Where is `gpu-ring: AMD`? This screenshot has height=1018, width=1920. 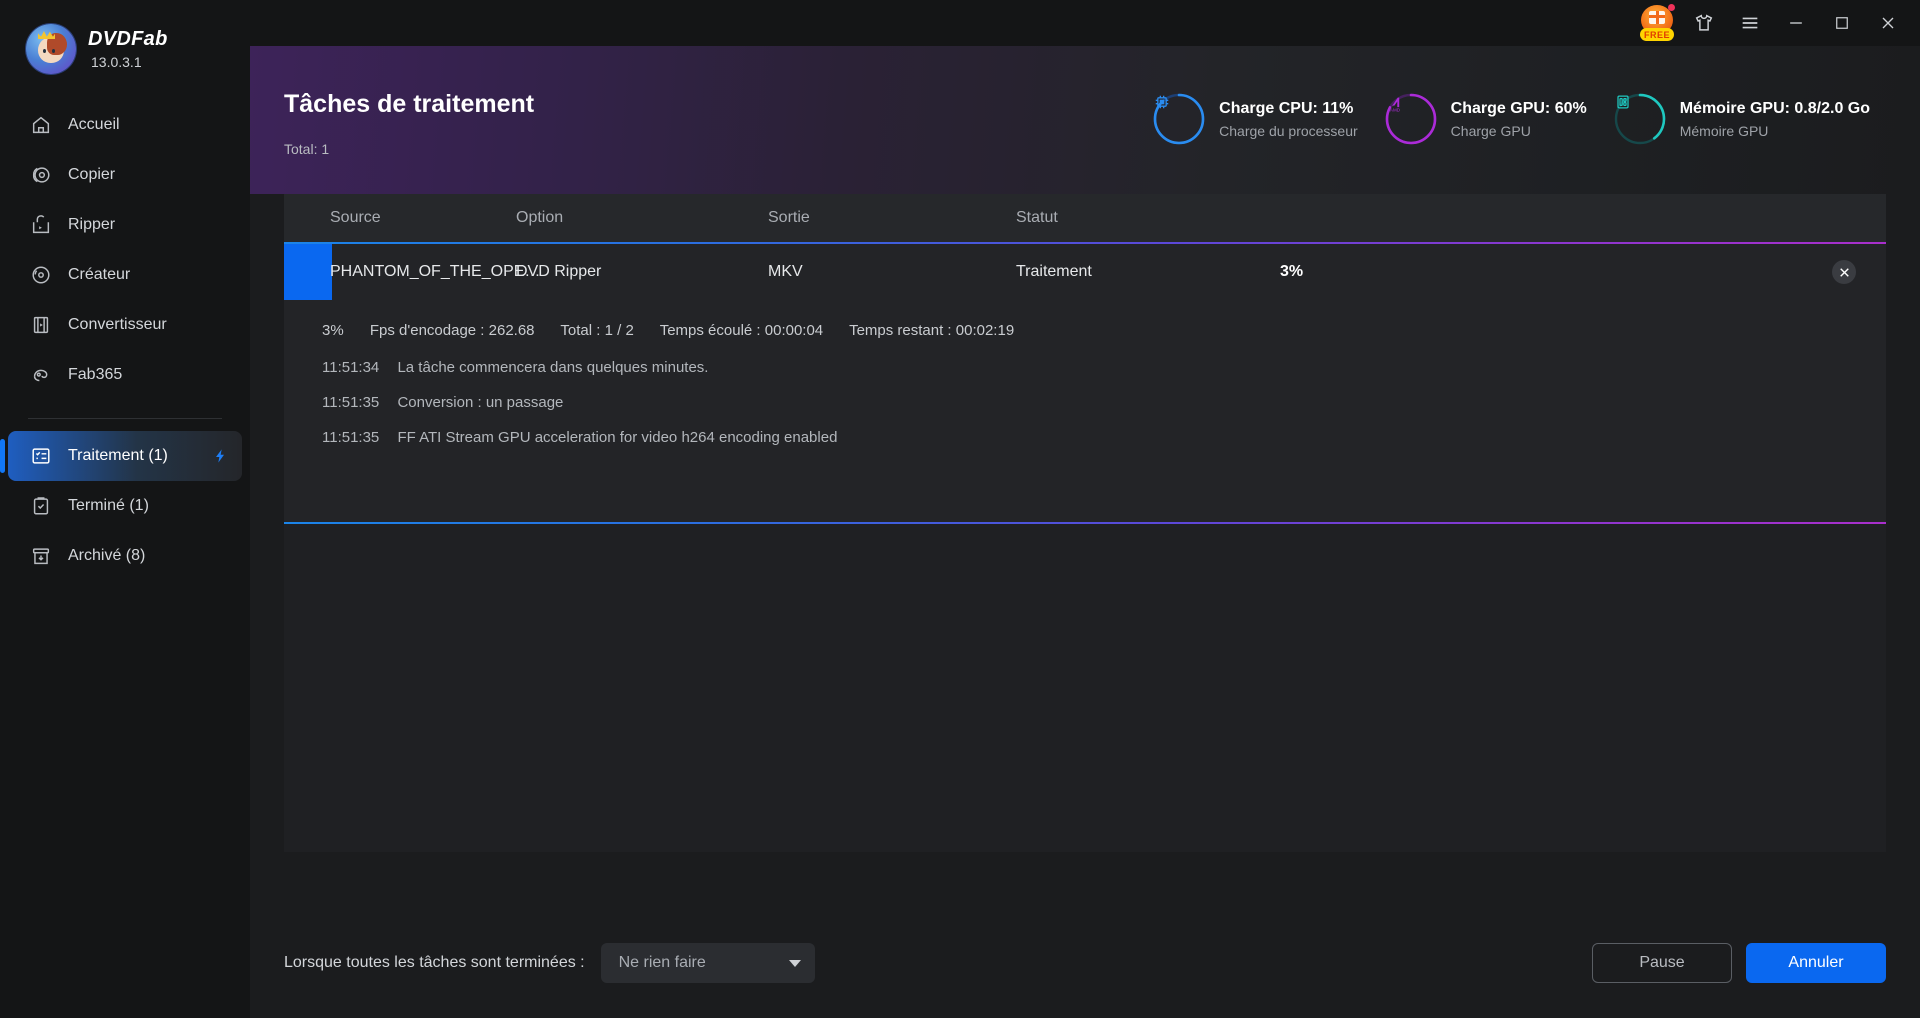
gpu-ring: AMD is located at coordinates (1411, 119).